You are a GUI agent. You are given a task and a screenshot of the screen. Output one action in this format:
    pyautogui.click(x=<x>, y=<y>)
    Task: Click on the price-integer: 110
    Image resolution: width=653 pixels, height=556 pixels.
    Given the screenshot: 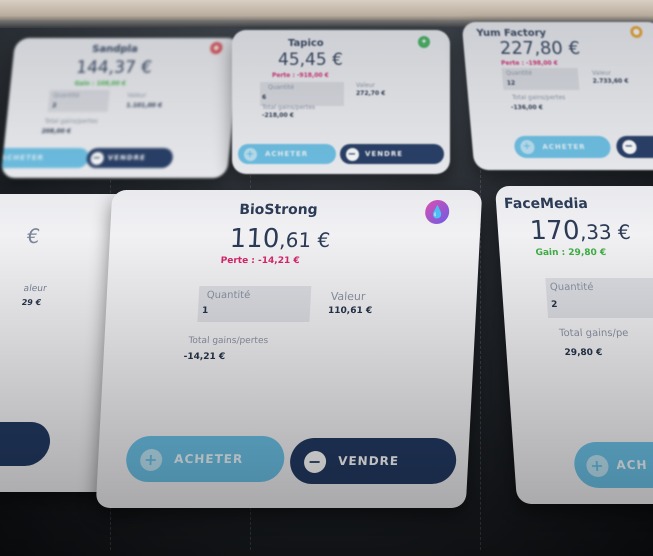 What is the action you would take?
    pyautogui.click(x=254, y=239)
    